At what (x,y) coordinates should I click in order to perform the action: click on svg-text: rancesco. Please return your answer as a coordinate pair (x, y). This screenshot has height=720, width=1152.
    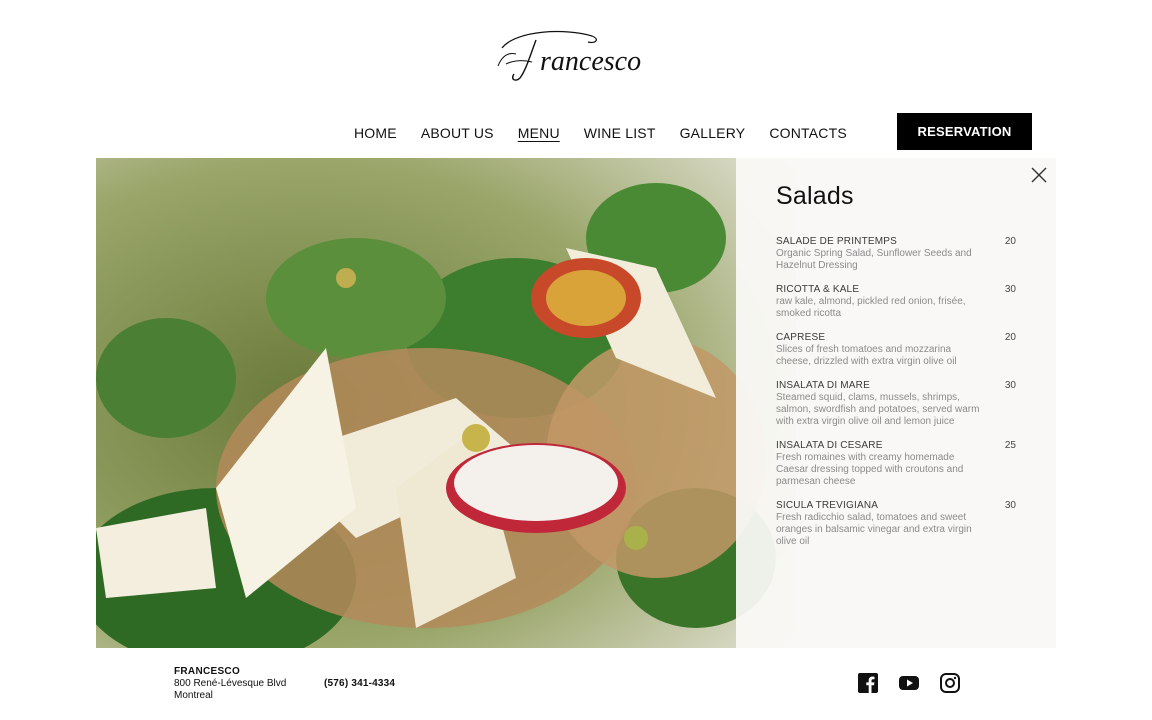
    Looking at the image, I should click on (590, 61).